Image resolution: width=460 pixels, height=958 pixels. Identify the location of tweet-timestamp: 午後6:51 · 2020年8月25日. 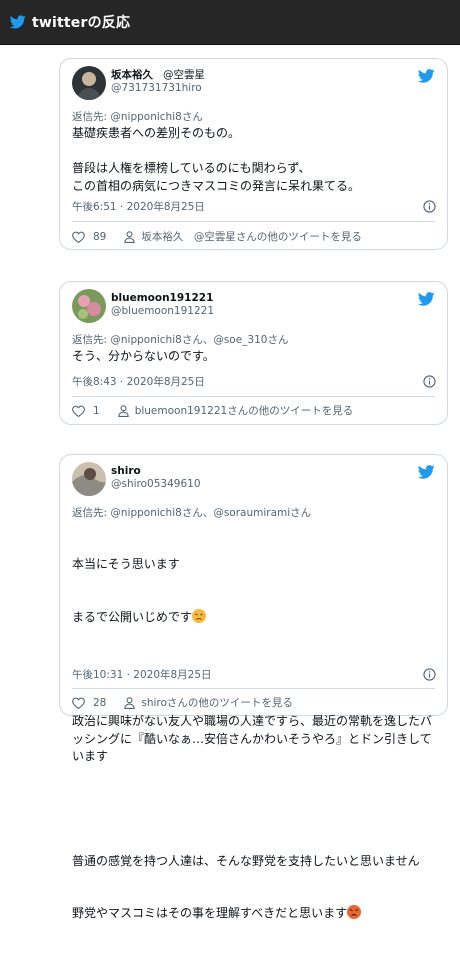
(138, 206).